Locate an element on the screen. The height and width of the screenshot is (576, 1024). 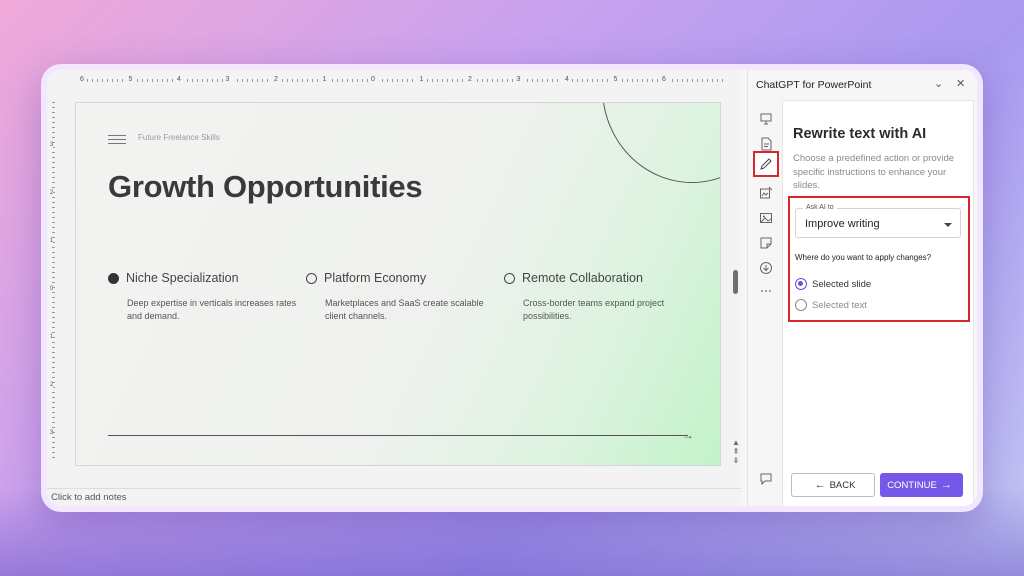
scroll-up-icon: ▲ is located at coordinates (736, 442).